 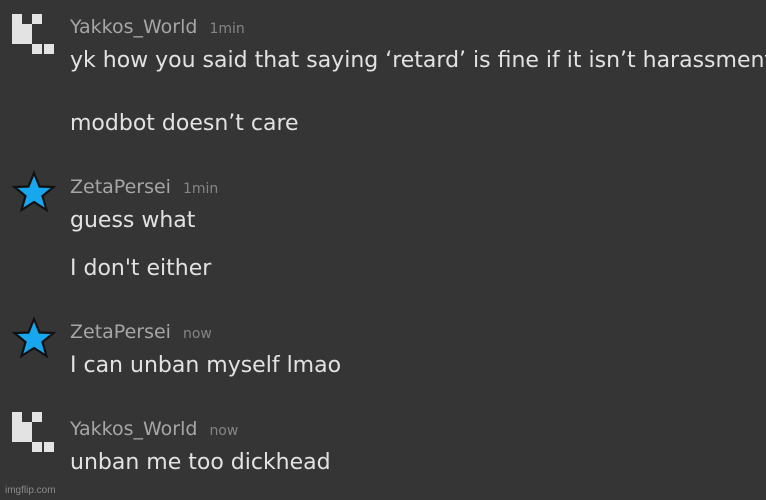 I want to click on message-header: ZetaPersei 1min, so click(x=144, y=187).